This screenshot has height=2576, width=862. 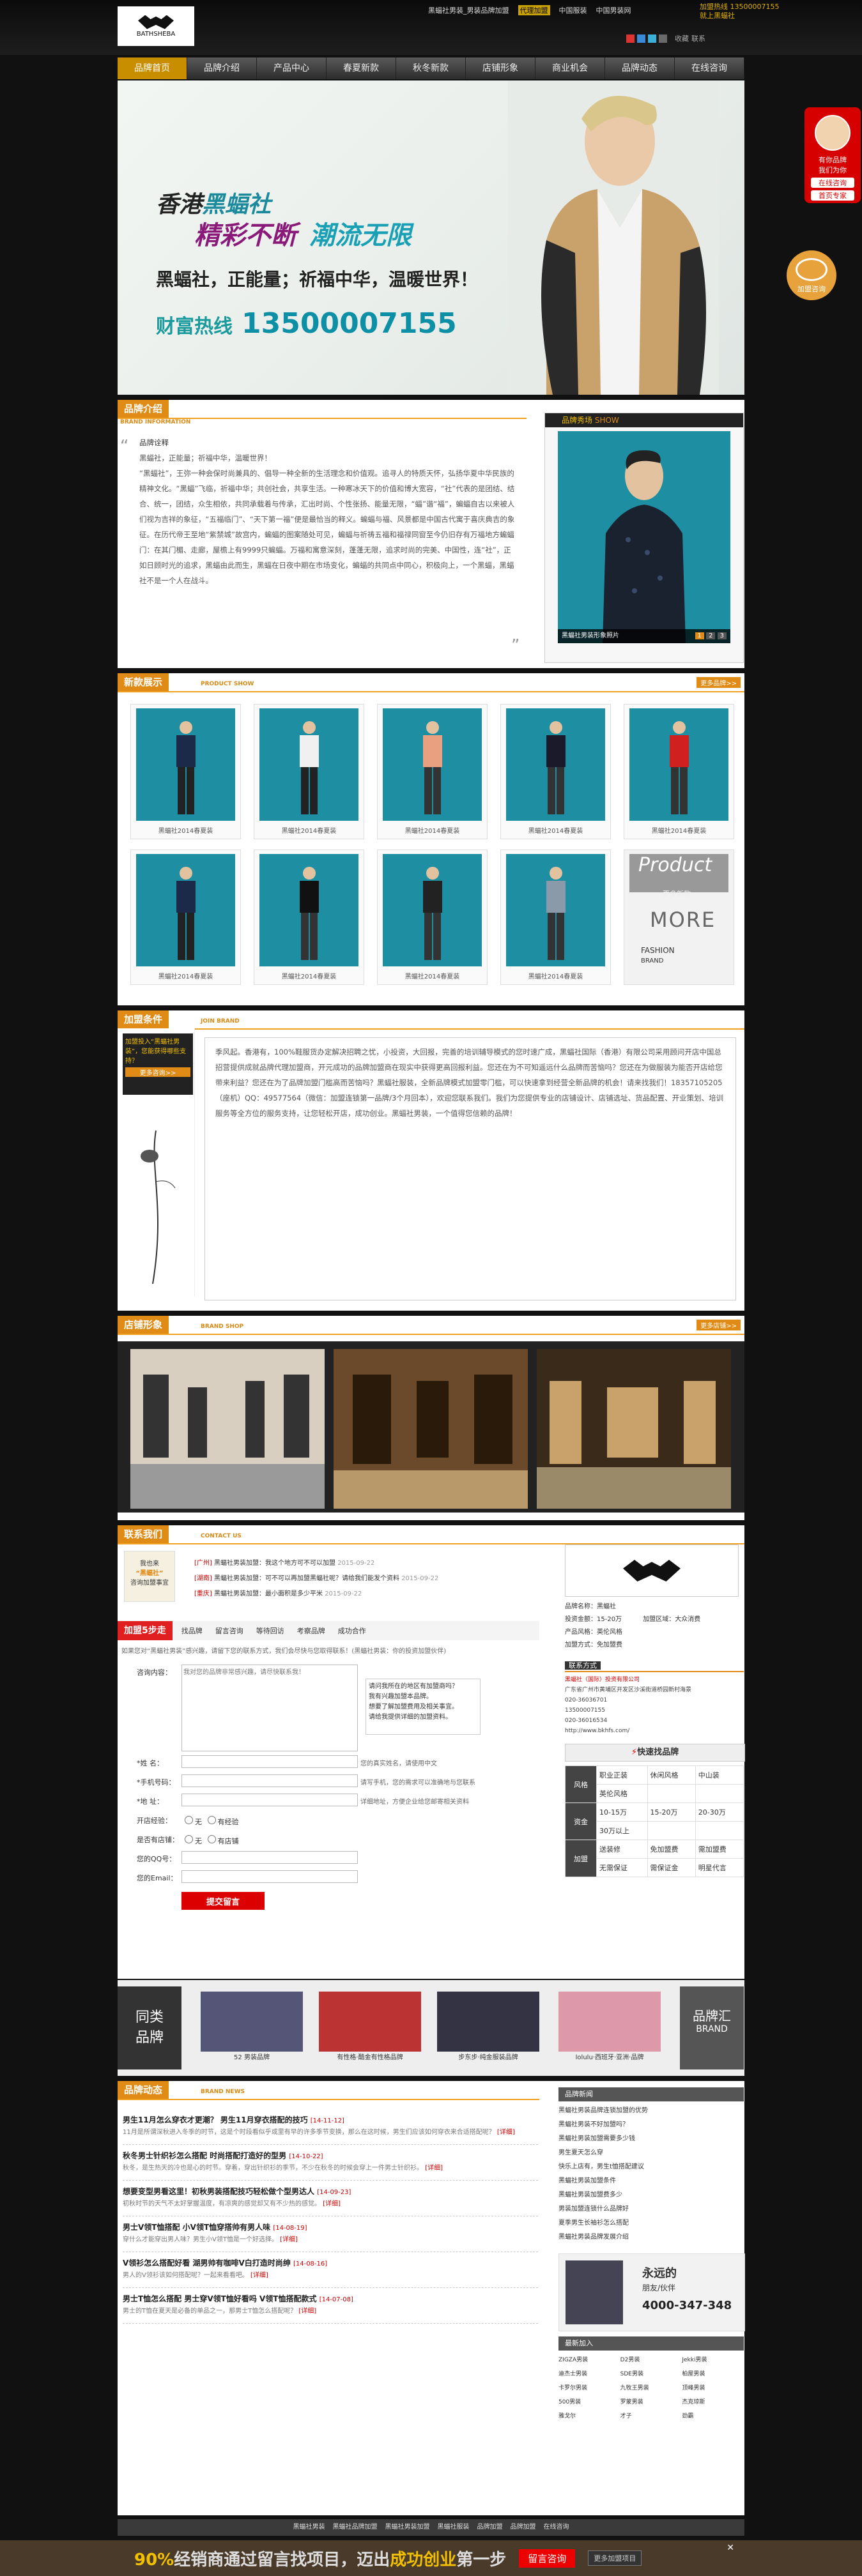 I want to click on table-cell: 英伦风格, so click(x=622, y=1794).